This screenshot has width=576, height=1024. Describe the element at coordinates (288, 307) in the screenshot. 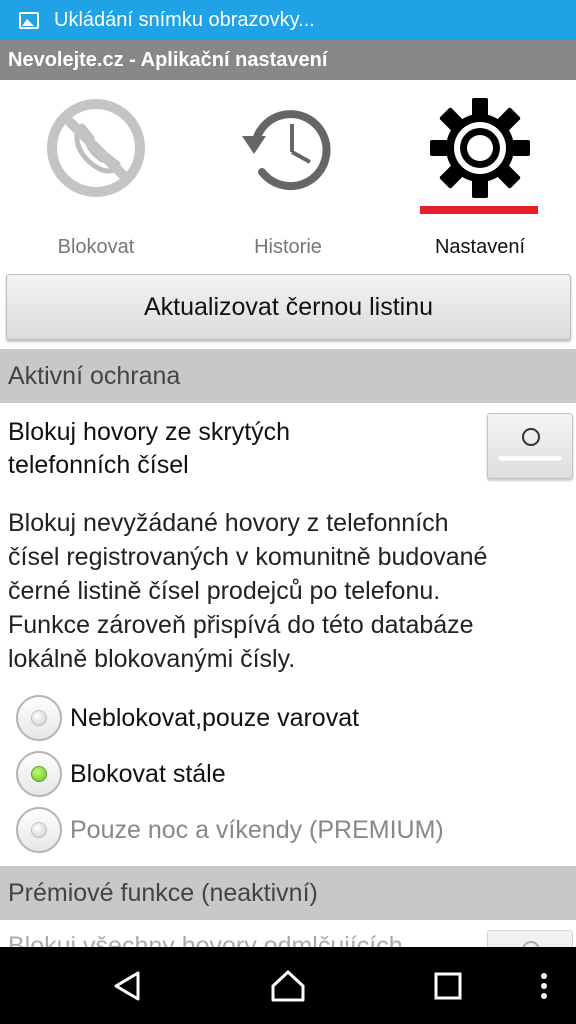

I see `update-blacklist-button: Aktualizovat černou listinu` at that location.